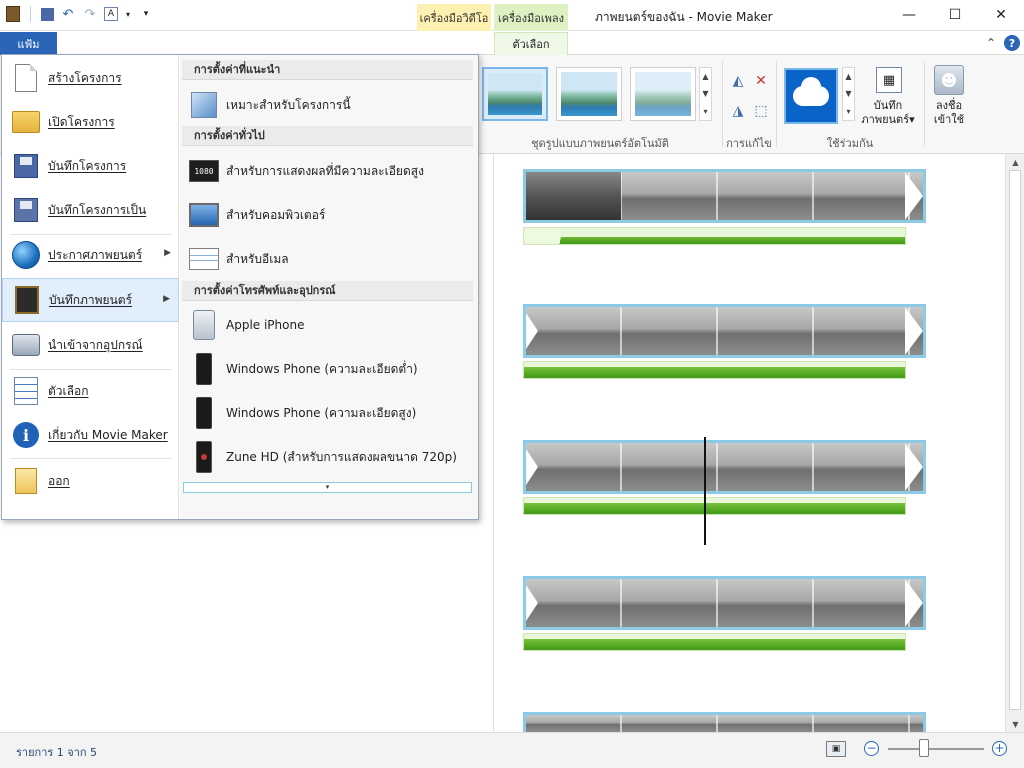  What do you see at coordinates (90, 210) in the screenshot?
I see `menu-item-save-project-as: บันทึกโครงการเป็น` at bounding box center [90, 210].